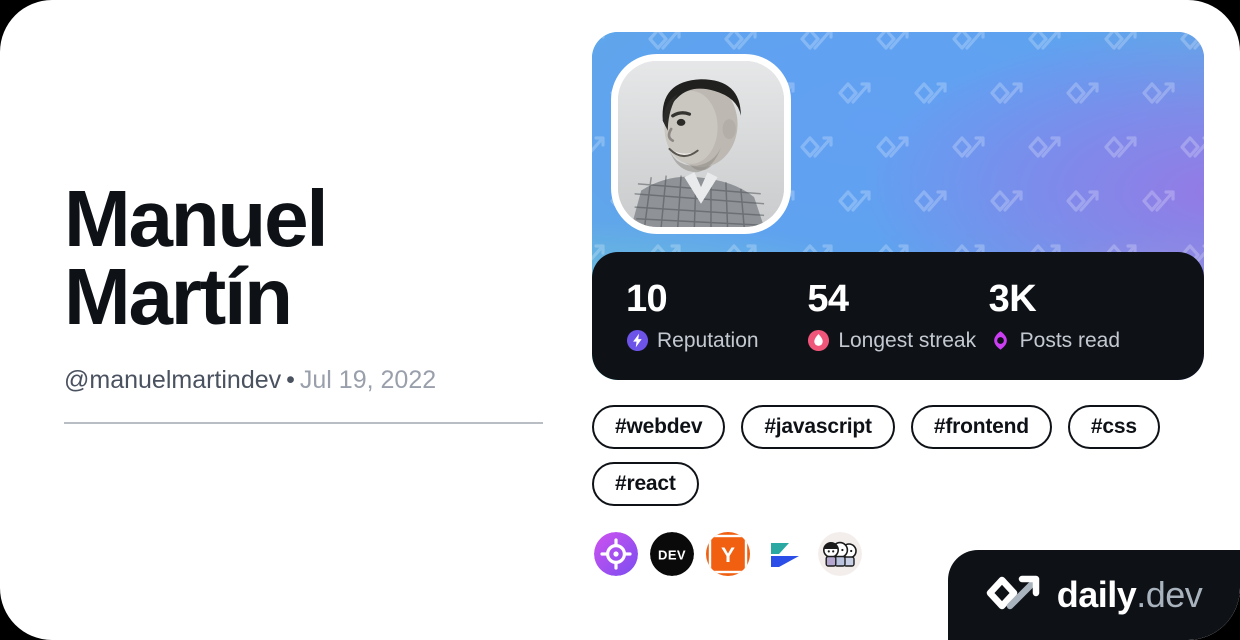 Image resolution: width=1240 pixels, height=640 pixels. What do you see at coordinates (368, 379) in the screenshot?
I see `joined-date: Jul 19, 2022` at bounding box center [368, 379].